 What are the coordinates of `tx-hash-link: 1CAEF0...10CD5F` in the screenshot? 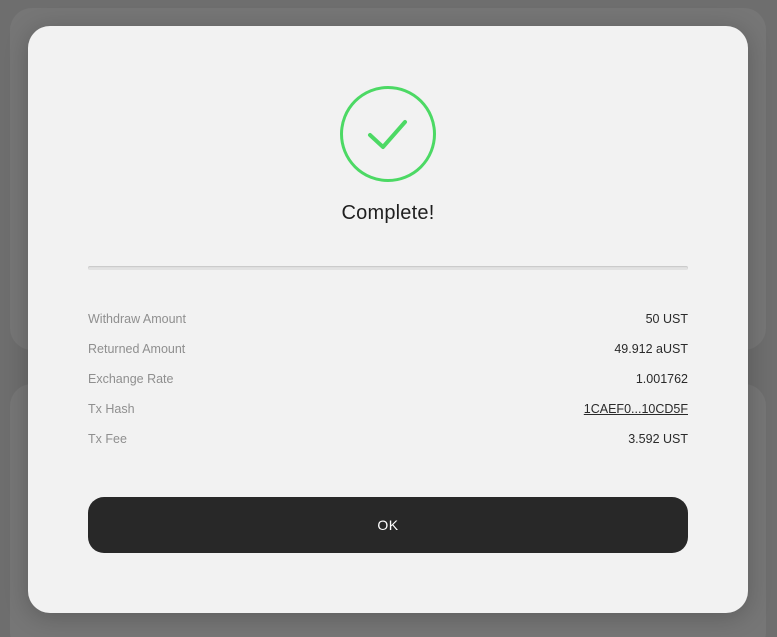 It's located at (636, 409).